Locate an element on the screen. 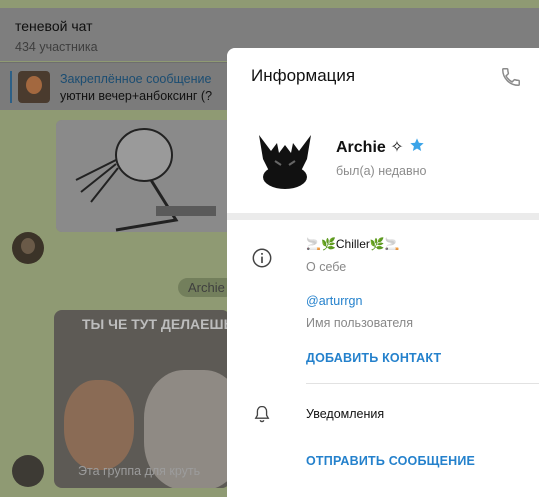 The image size is (539, 497). profile-name-text: Archie is located at coordinates (361, 147).